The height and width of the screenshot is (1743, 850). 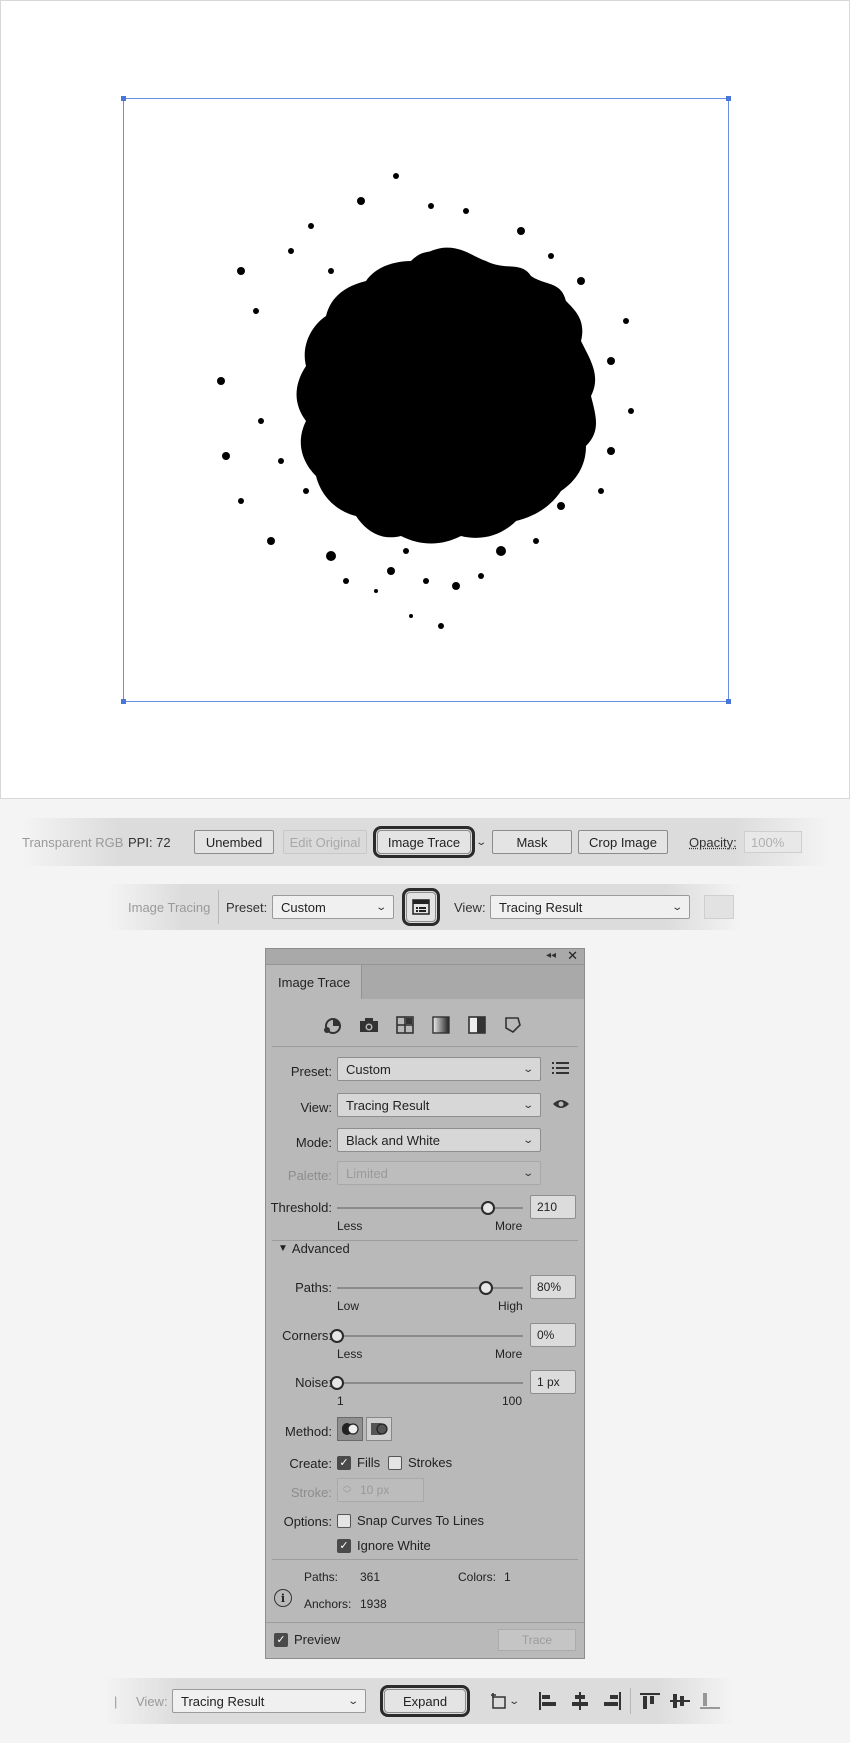 I want to click on collapse-panel-icon: ◂◂, so click(x=551, y=955).